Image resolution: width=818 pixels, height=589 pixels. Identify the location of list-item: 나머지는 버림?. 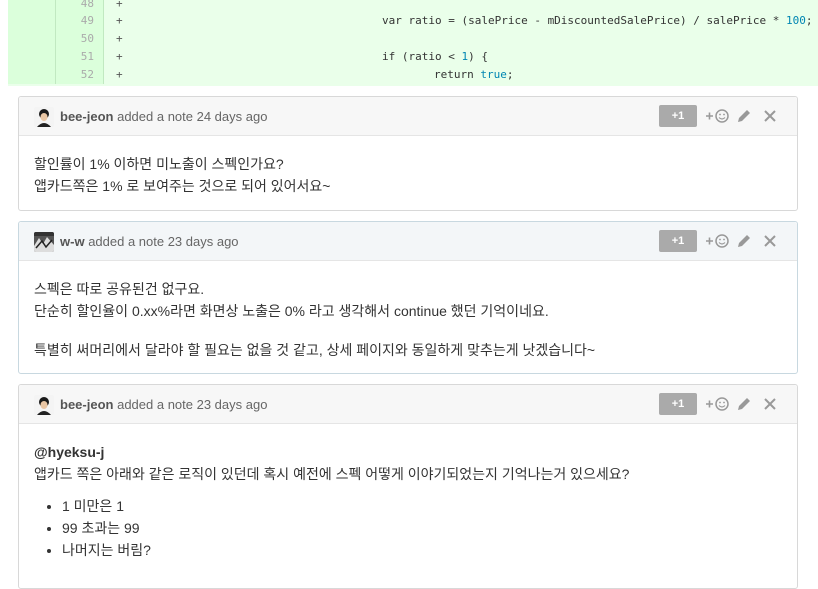
(422, 550).